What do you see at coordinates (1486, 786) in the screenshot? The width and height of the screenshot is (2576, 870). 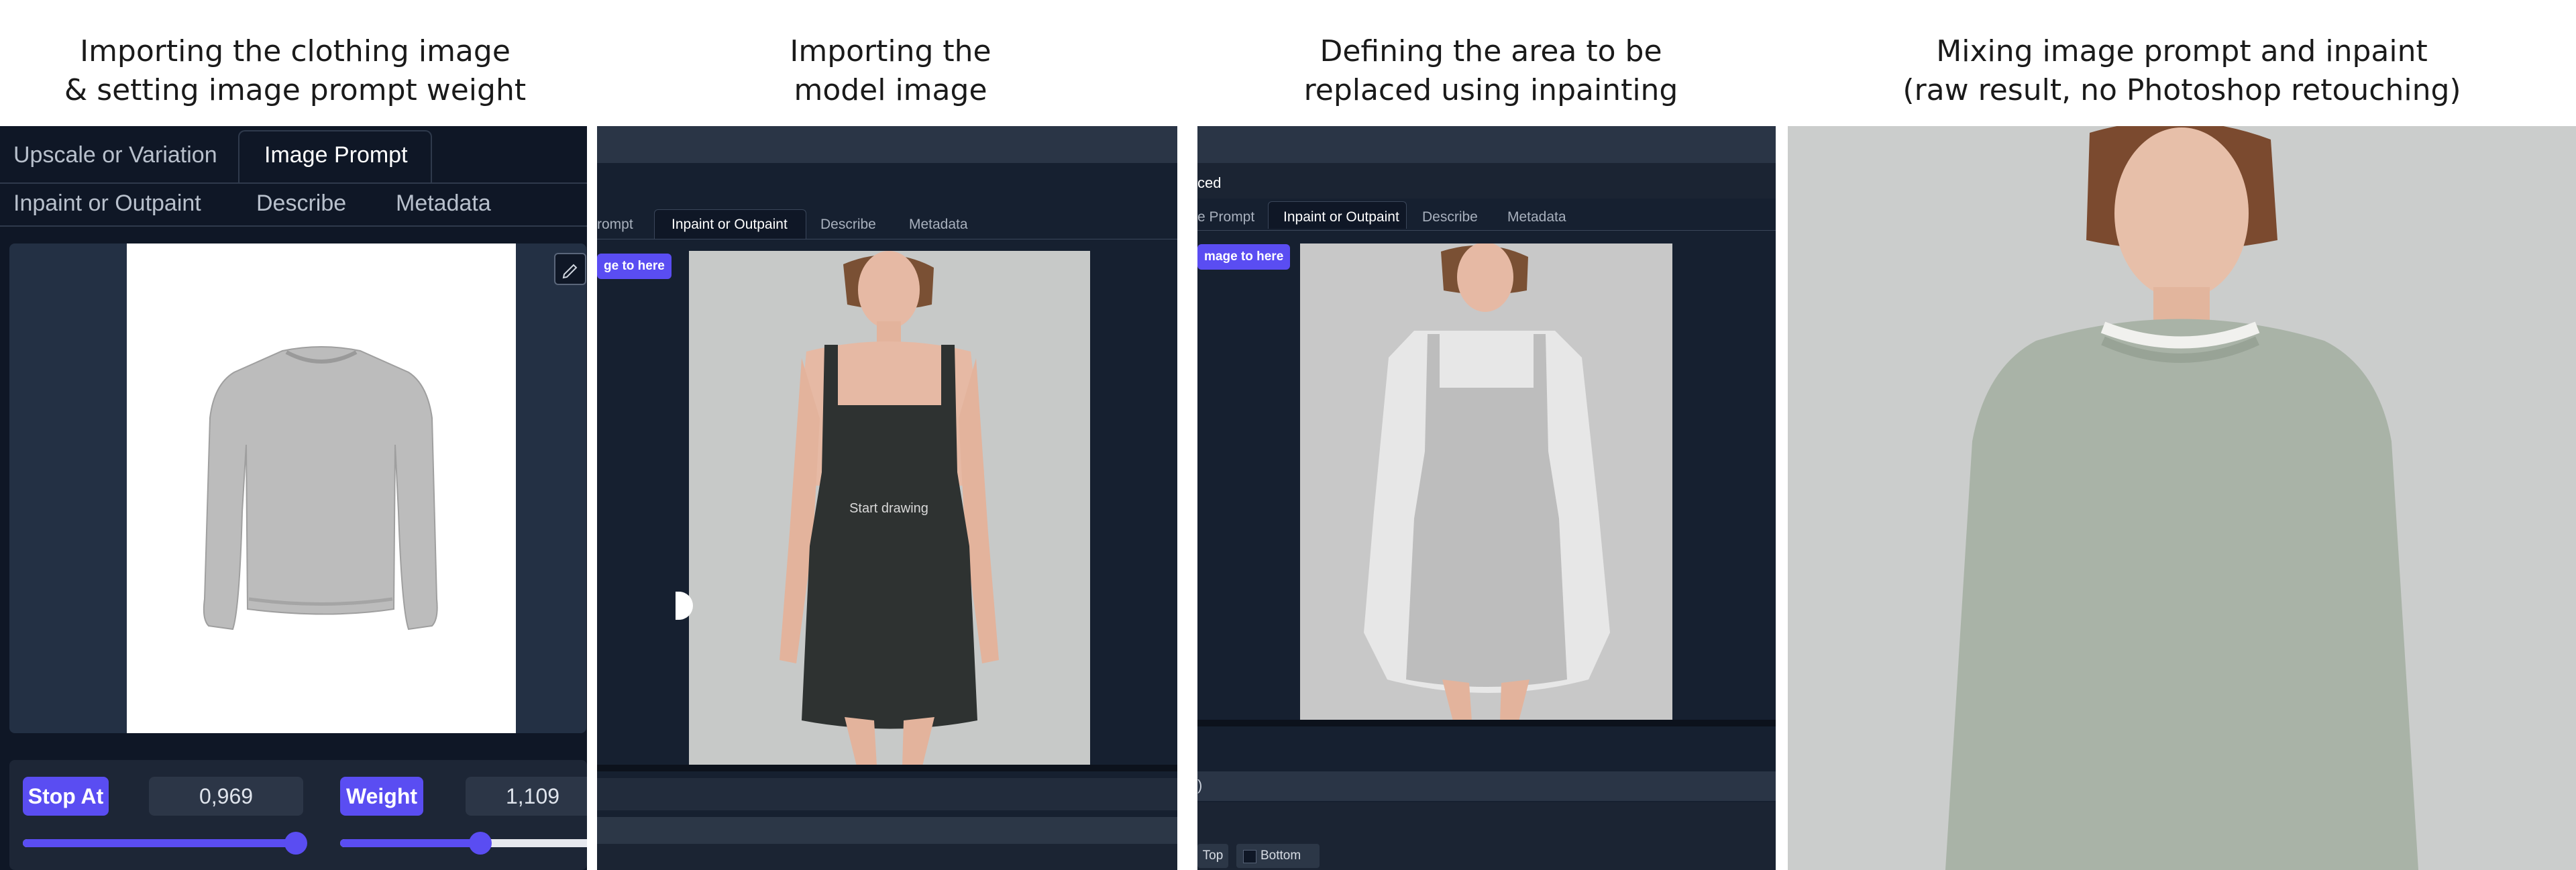 I see `options-row: )` at bounding box center [1486, 786].